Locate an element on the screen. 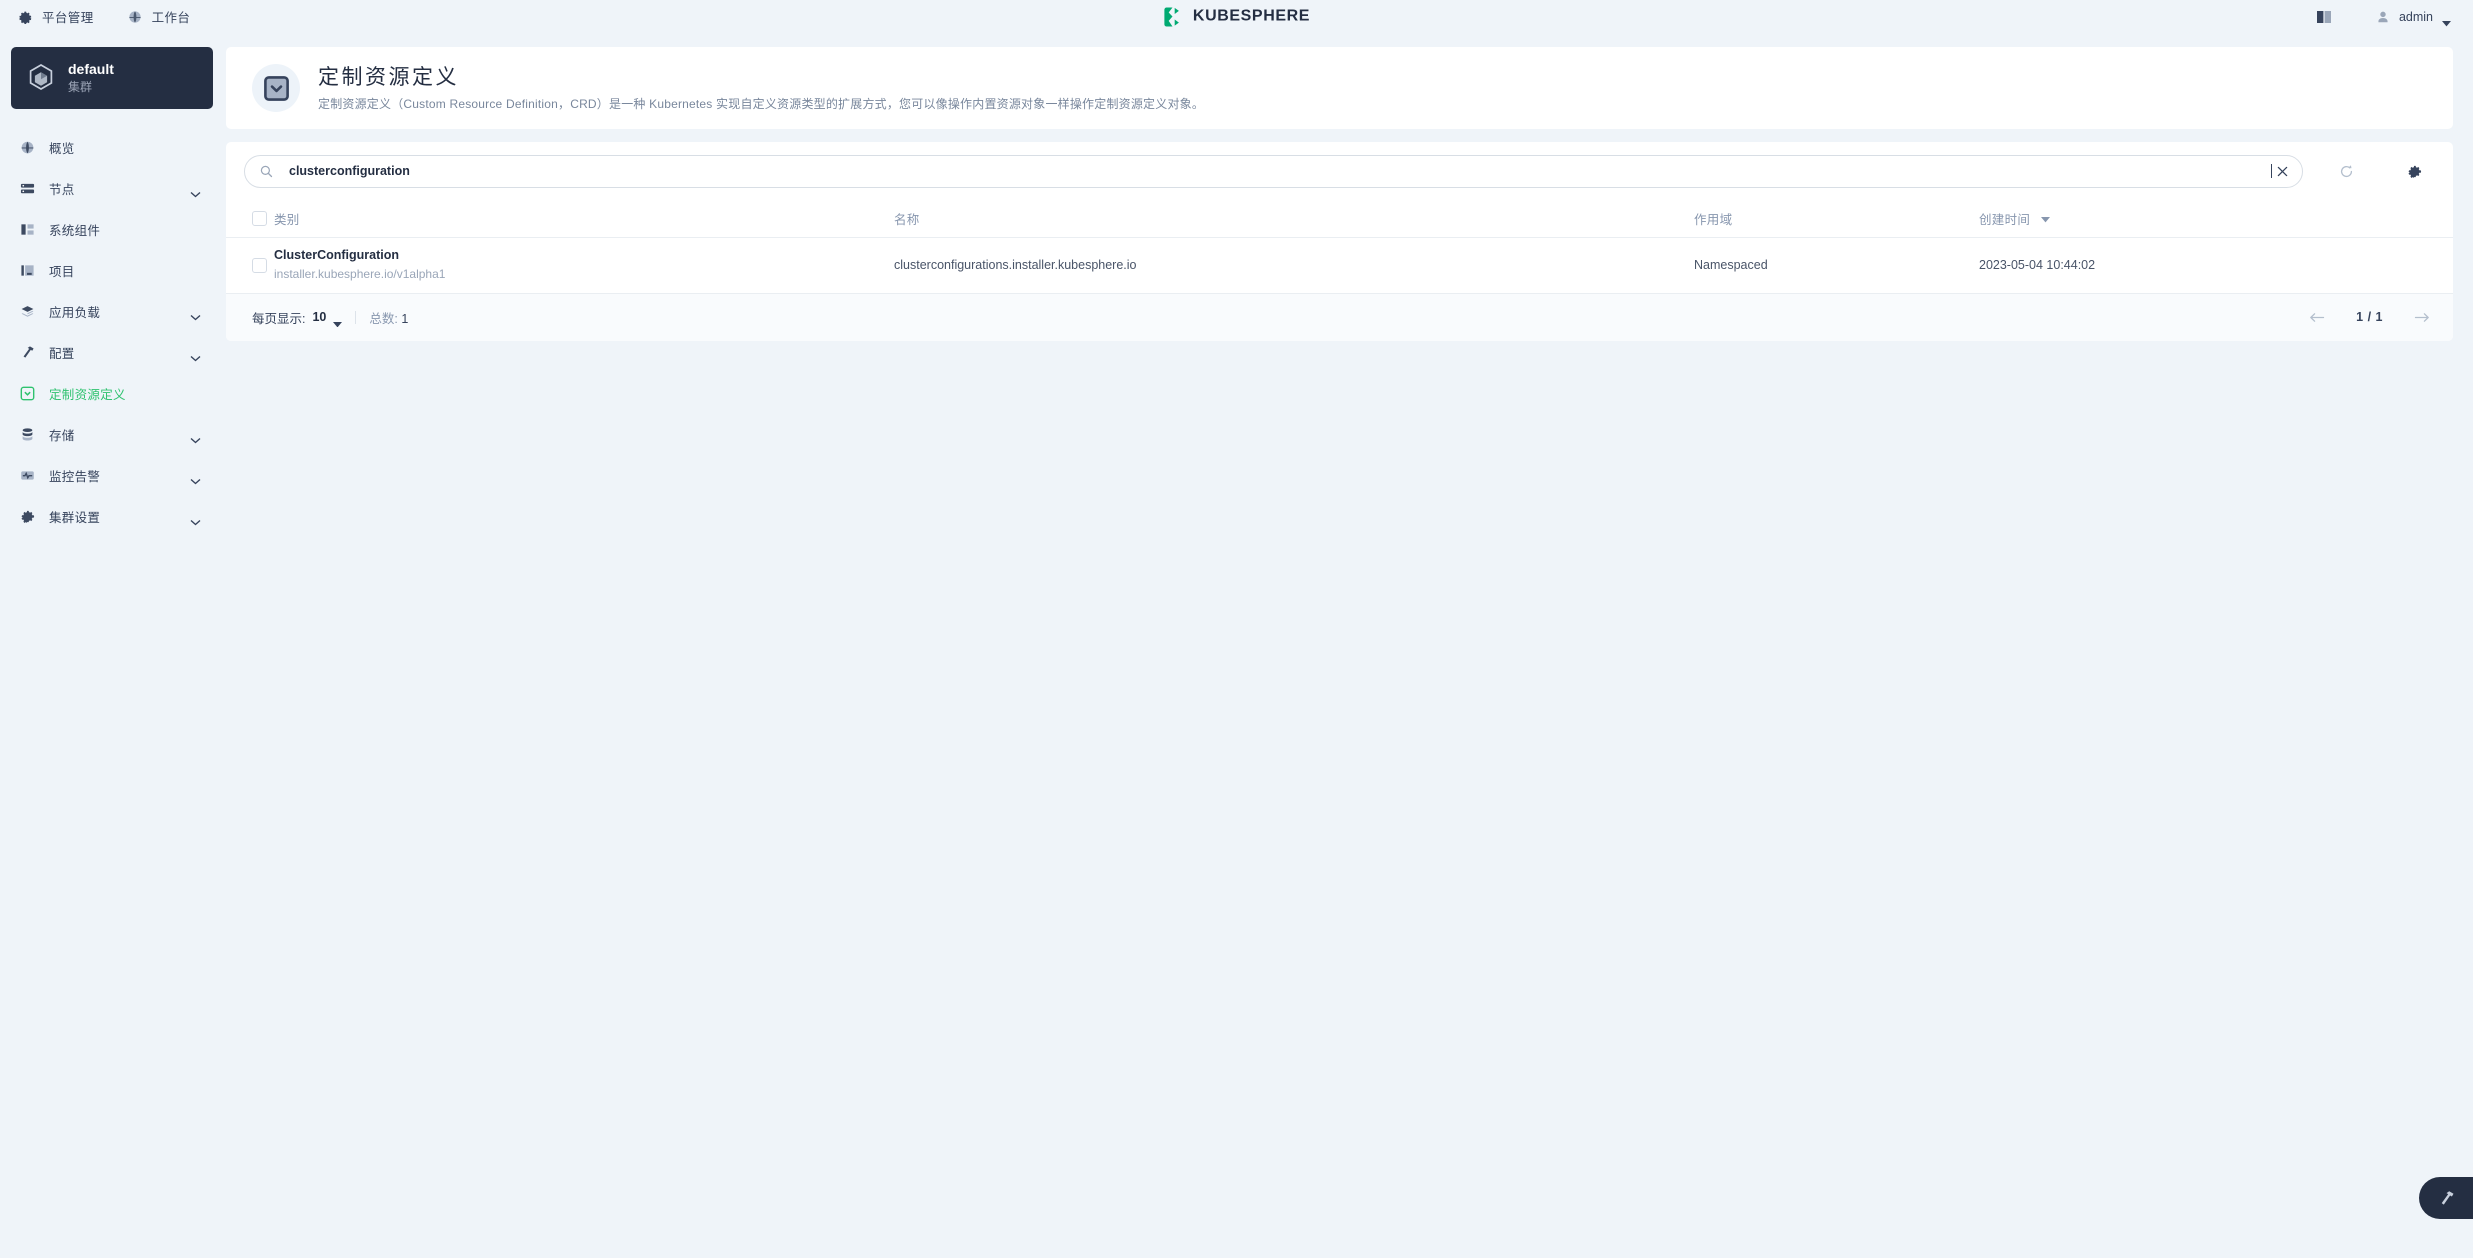 The height and width of the screenshot is (1258, 2473). sidebar-label-components: 系统组件 is located at coordinates (75, 231).